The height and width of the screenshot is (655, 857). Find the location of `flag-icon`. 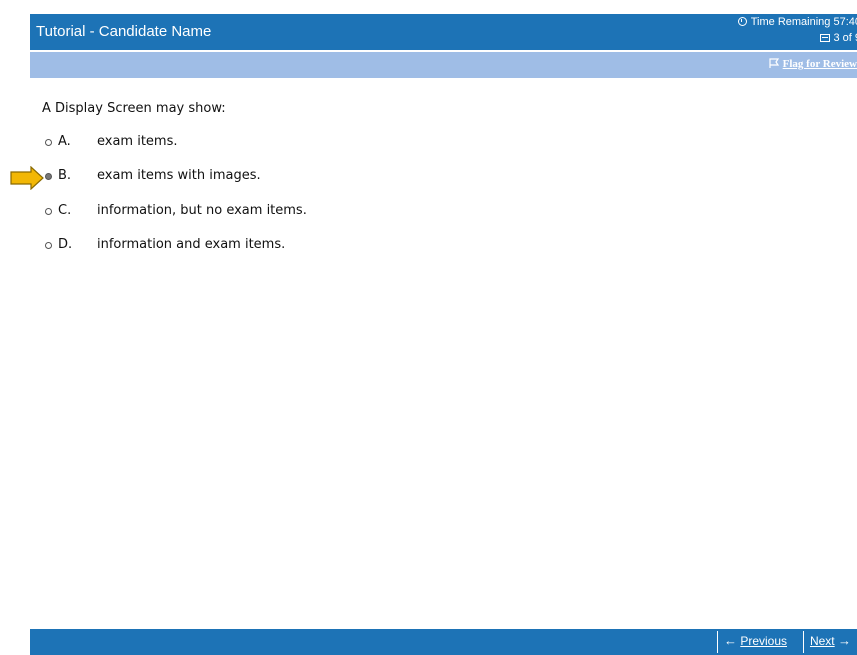

flag-icon is located at coordinates (774, 63).